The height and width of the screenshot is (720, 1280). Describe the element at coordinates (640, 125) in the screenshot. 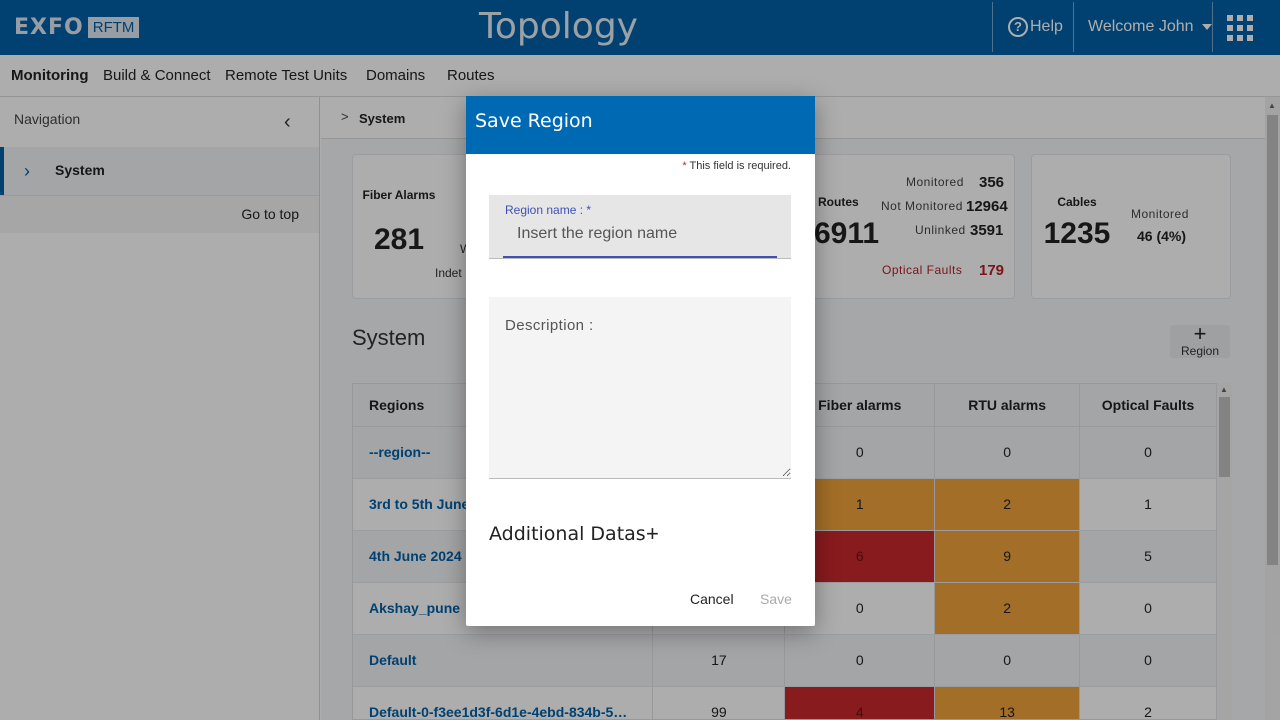

I see `dialog-header: Save Region` at that location.